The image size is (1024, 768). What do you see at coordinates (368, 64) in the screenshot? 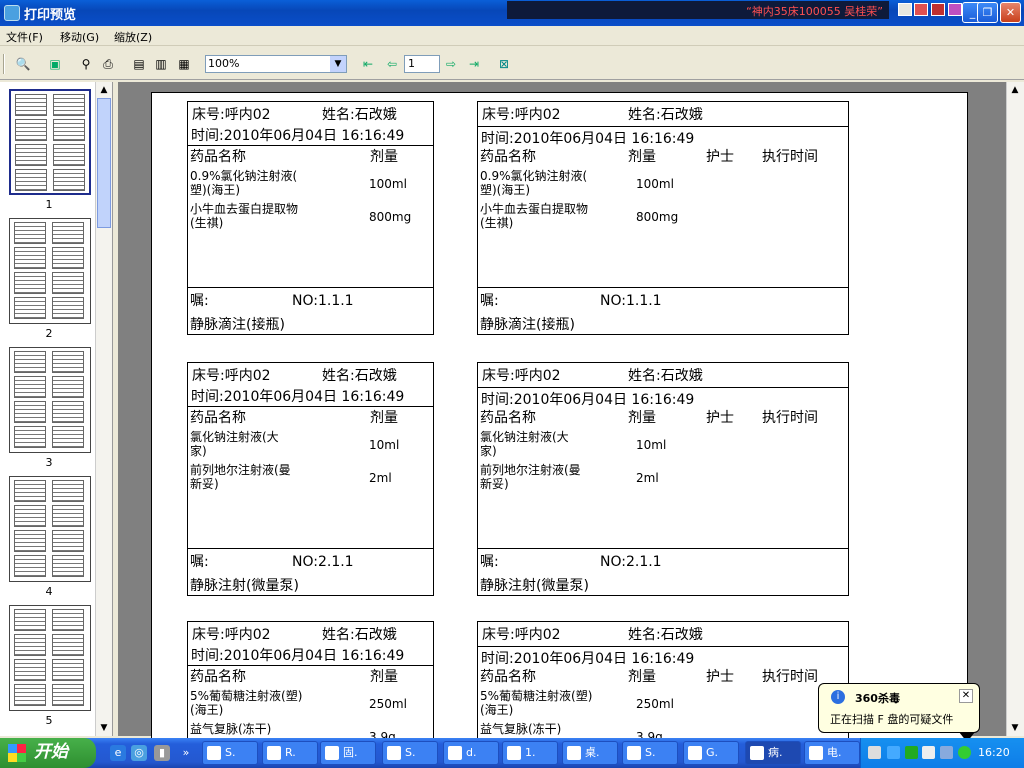
I see `first-page-icon: ⇤` at bounding box center [368, 64].